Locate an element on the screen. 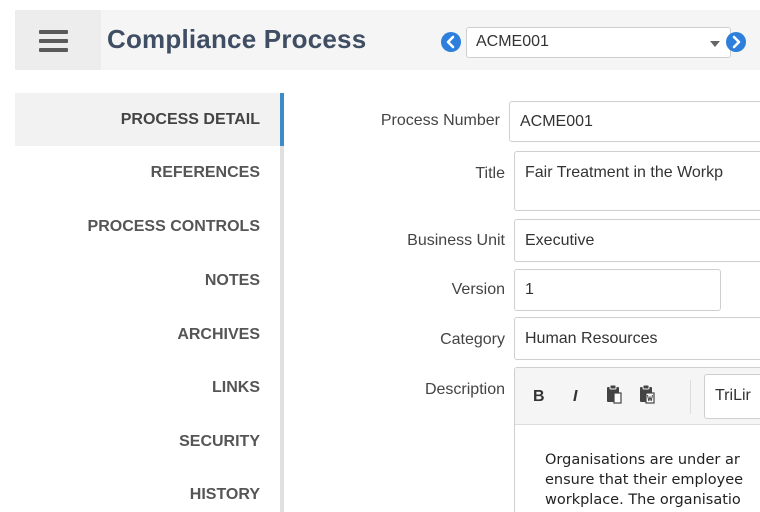 The height and width of the screenshot is (512, 760). hamburger-menu-button is located at coordinates (58, 40).